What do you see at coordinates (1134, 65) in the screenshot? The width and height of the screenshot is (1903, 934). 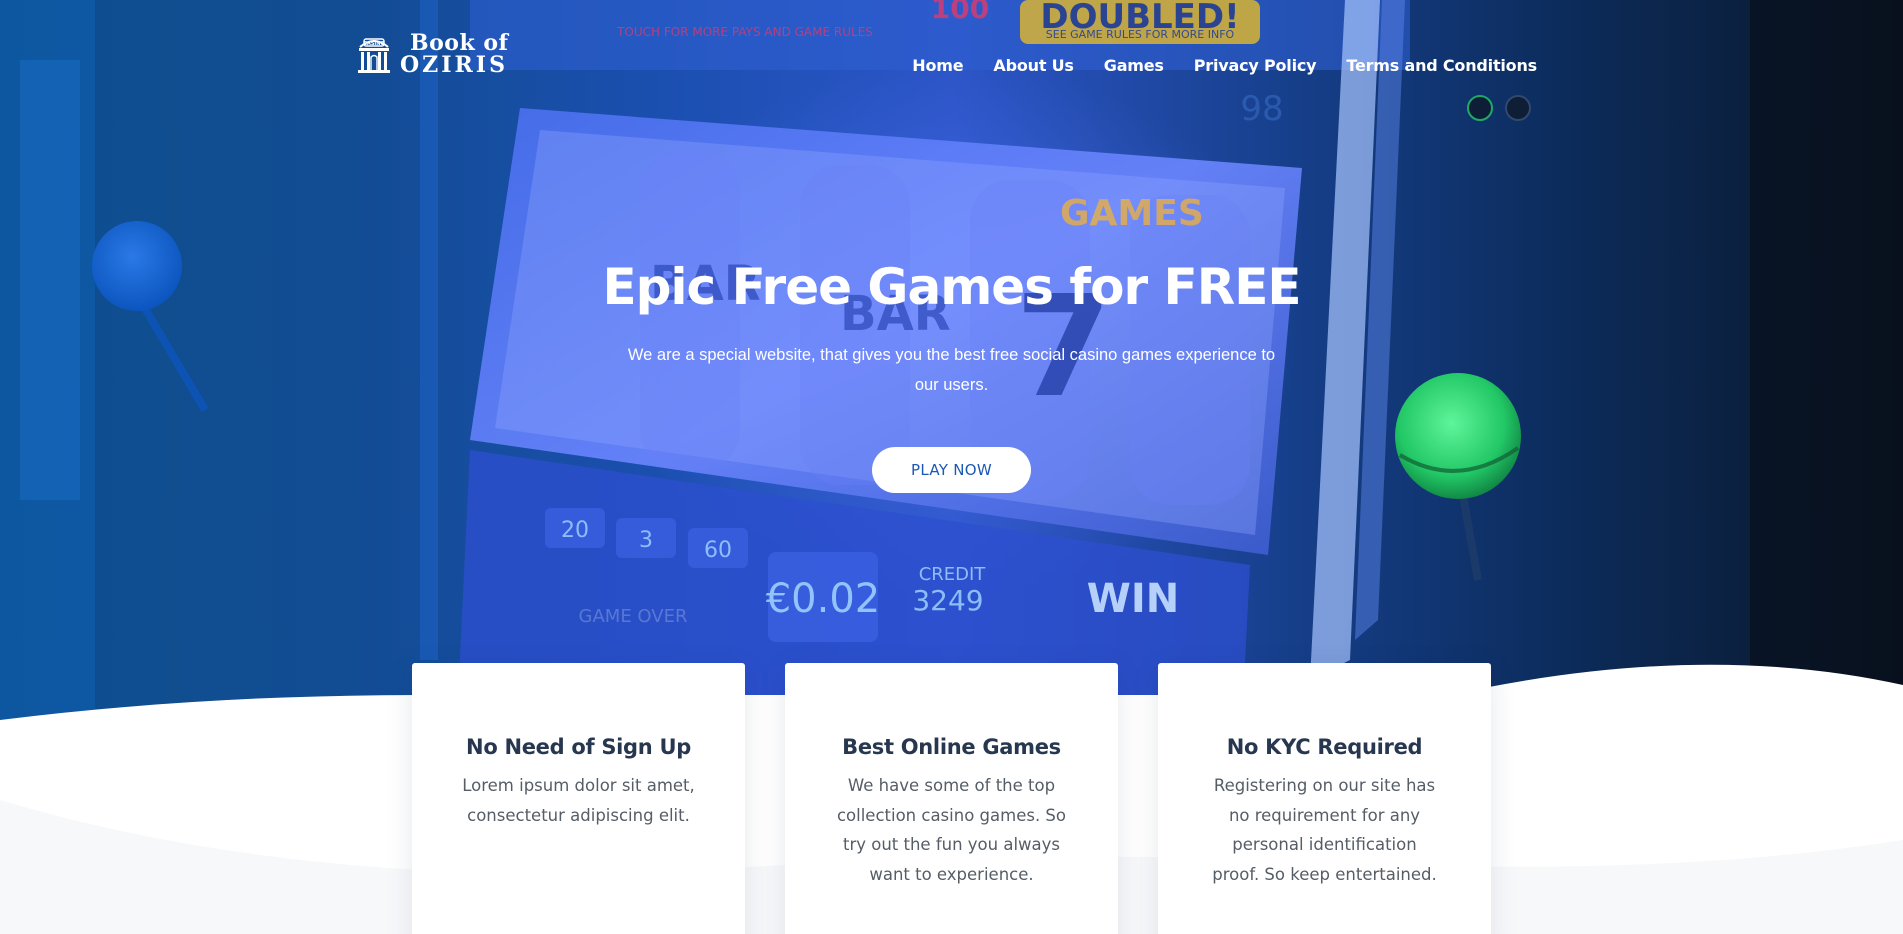 I see `nav-item-games: Games` at bounding box center [1134, 65].